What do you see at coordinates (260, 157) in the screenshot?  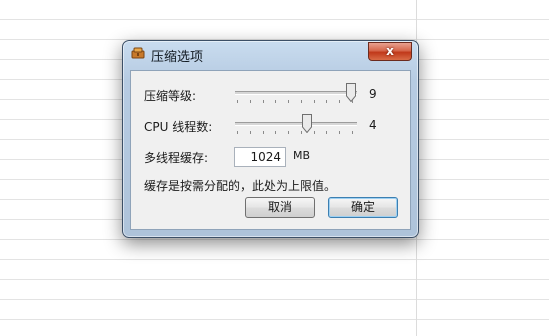 I see `cache-size-input: 1024` at bounding box center [260, 157].